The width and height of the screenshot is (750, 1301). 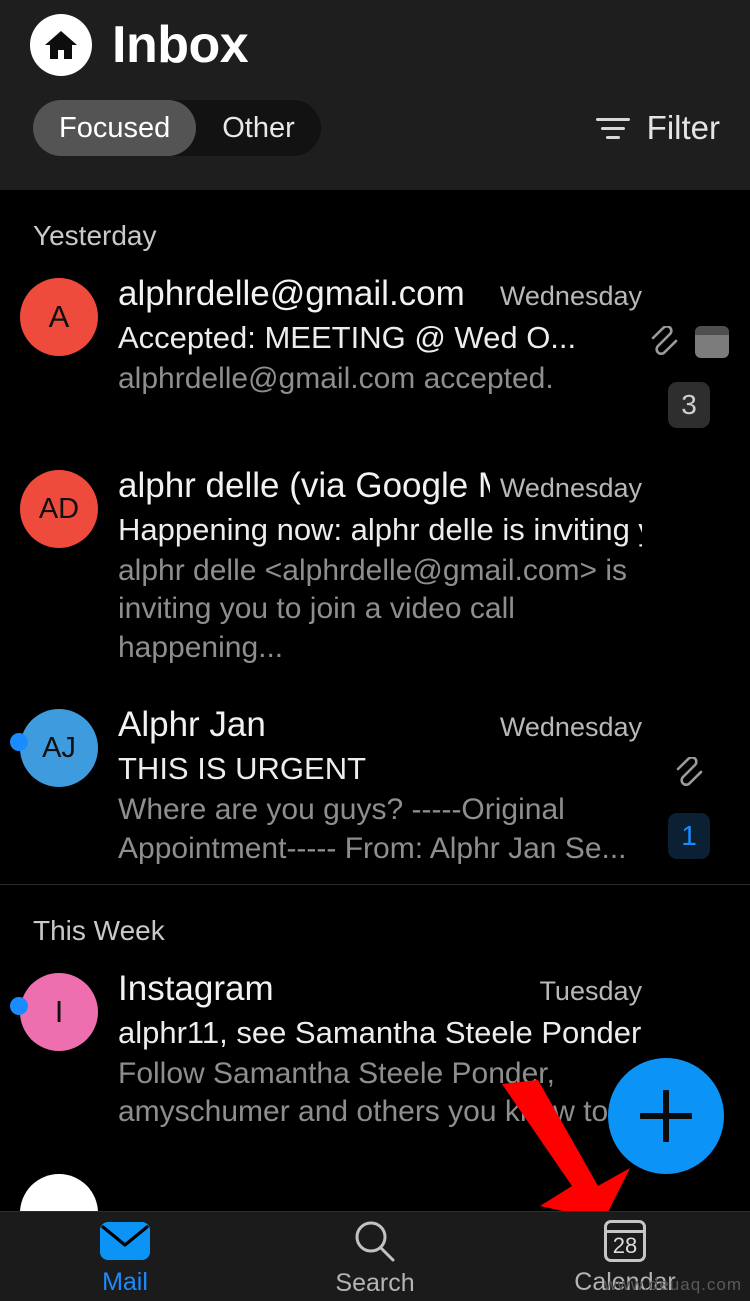 What do you see at coordinates (689, 566) in the screenshot?
I see `email-meta` at bounding box center [689, 566].